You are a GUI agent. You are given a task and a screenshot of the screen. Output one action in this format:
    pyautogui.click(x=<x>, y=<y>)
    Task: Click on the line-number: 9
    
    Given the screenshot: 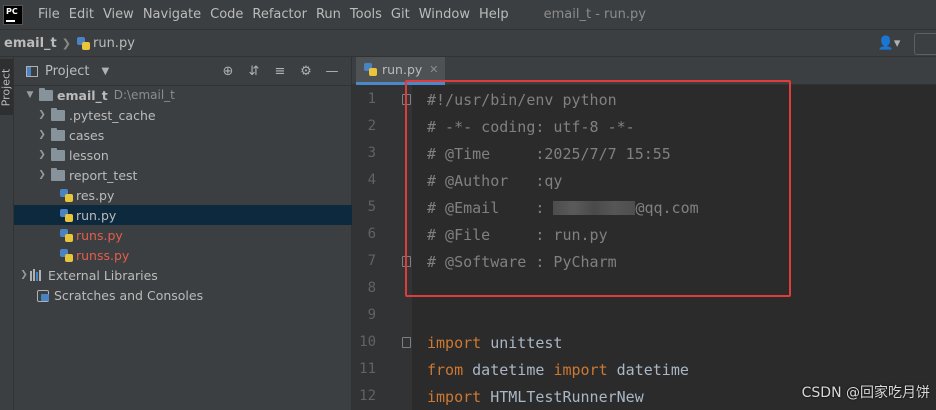 What is the action you would take?
    pyautogui.click(x=371, y=315)
    